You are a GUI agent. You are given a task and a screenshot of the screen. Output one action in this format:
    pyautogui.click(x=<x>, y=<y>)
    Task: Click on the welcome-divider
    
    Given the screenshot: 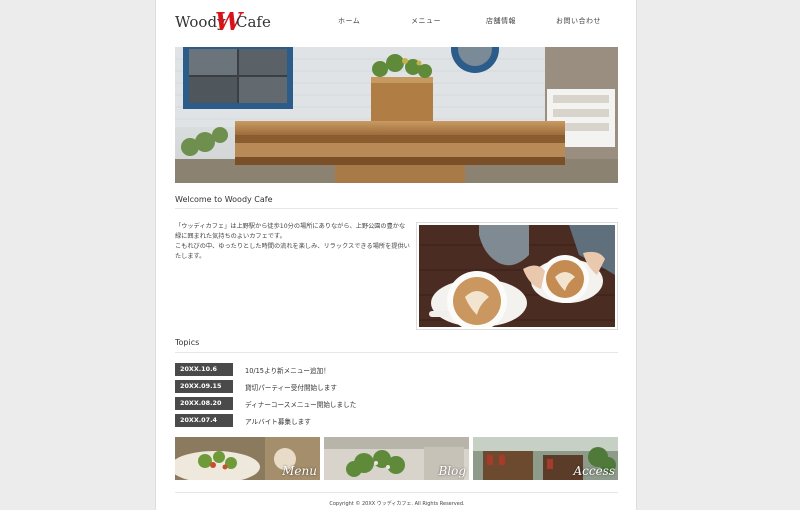 What is the action you would take?
    pyautogui.click(x=396, y=208)
    